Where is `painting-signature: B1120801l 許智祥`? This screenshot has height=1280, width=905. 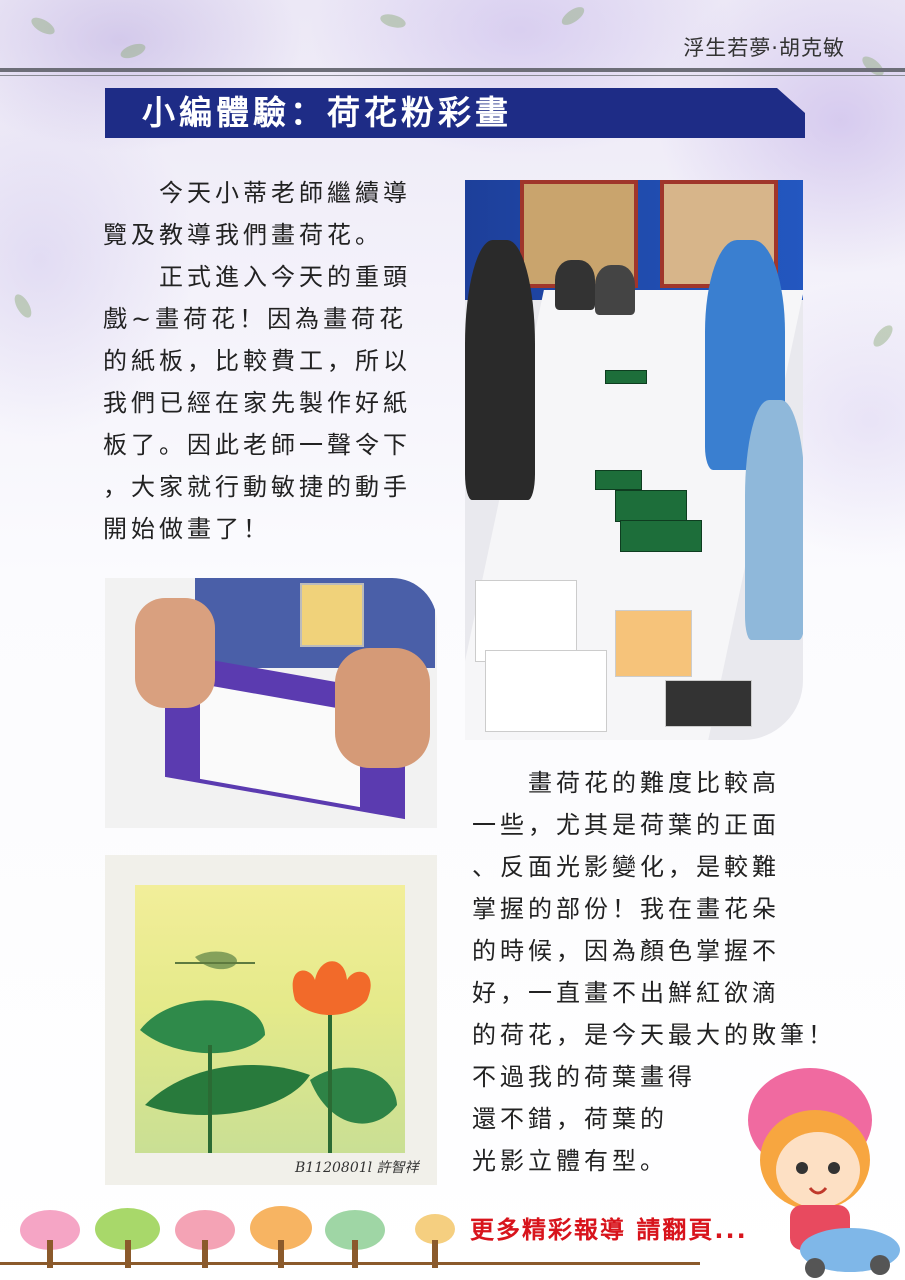 painting-signature: B1120801l 許智祥 is located at coordinates (357, 1168).